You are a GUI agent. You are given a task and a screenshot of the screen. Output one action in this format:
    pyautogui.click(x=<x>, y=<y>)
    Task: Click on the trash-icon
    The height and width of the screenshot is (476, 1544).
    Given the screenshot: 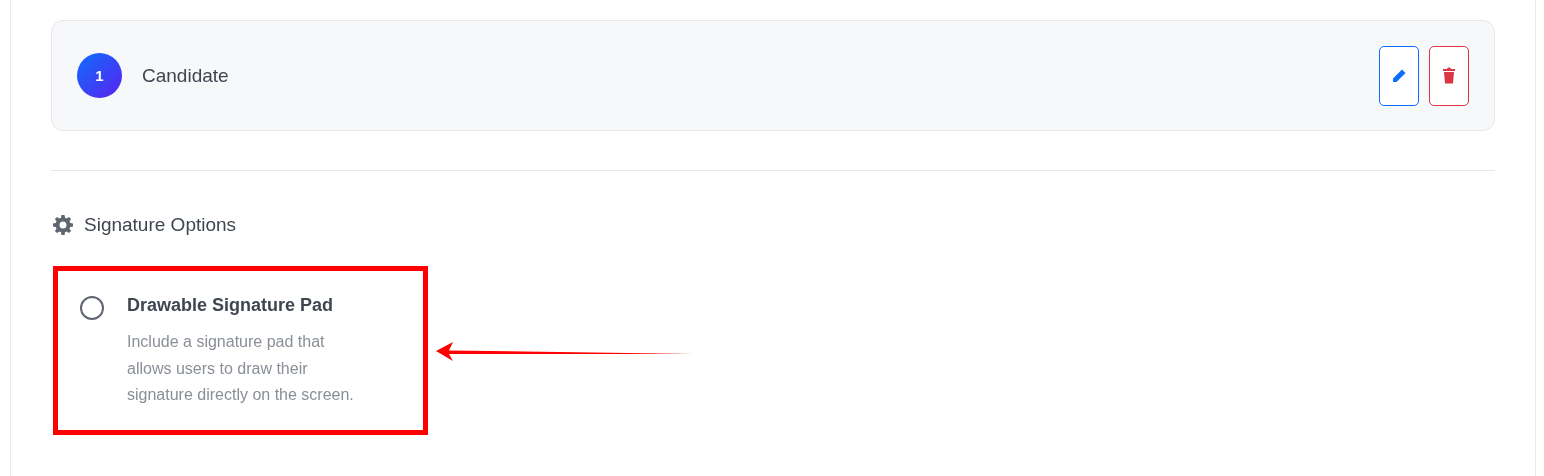 What is the action you would take?
    pyautogui.click(x=1449, y=75)
    